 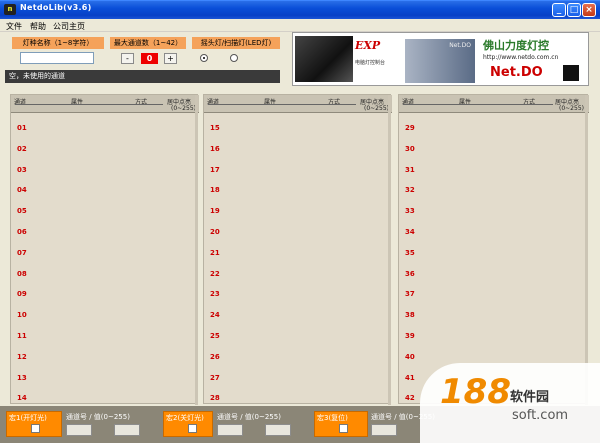 What do you see at coordinates (278, 430) in the screenshot?
I see `macro2-value-input` at bounding box center [278, 430].